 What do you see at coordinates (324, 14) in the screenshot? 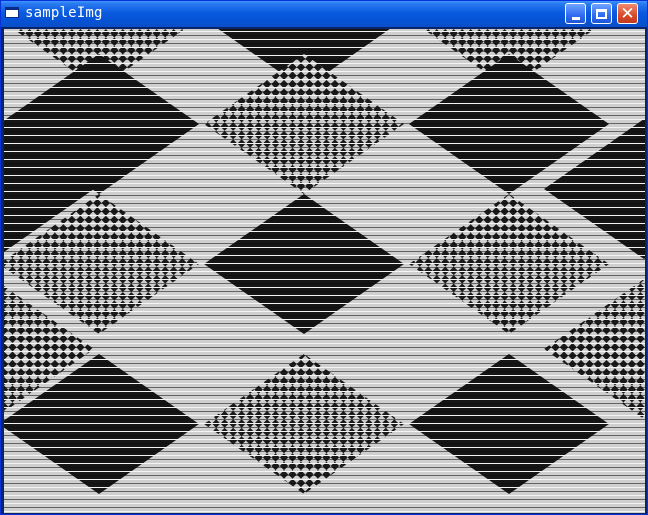
I see `title-bar: sampleImg ✕` at bounding box center [324, 14].